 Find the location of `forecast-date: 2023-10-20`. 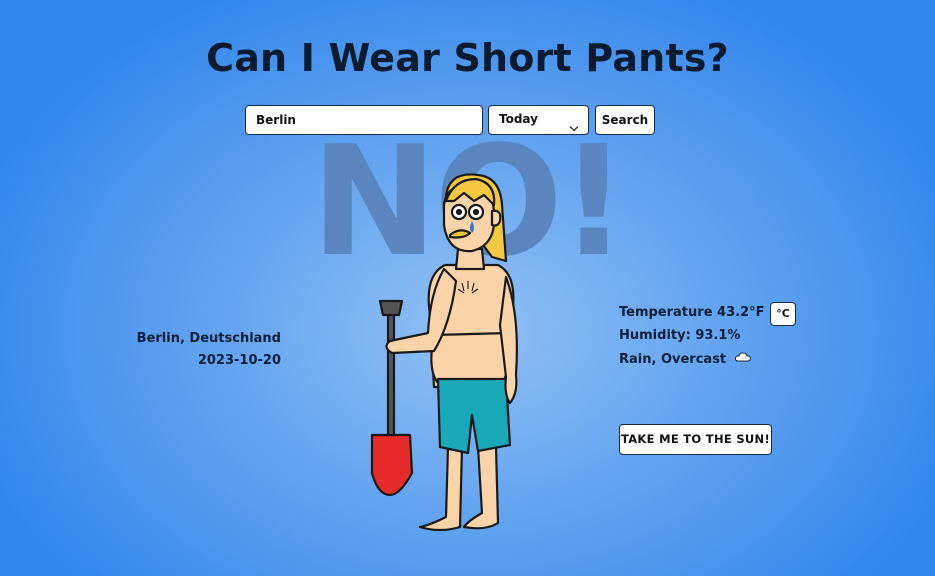

forecast-date: 2023-10-20 is located at coordinates (239, 360).